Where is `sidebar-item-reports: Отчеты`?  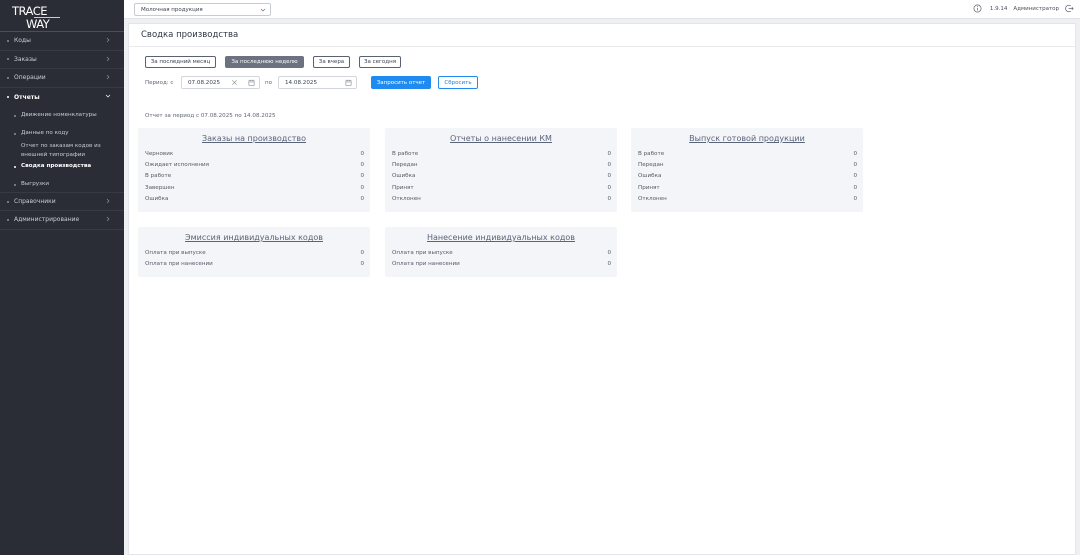
sidebar-item-reports: Отчеты is located at coordinates (62, 97).